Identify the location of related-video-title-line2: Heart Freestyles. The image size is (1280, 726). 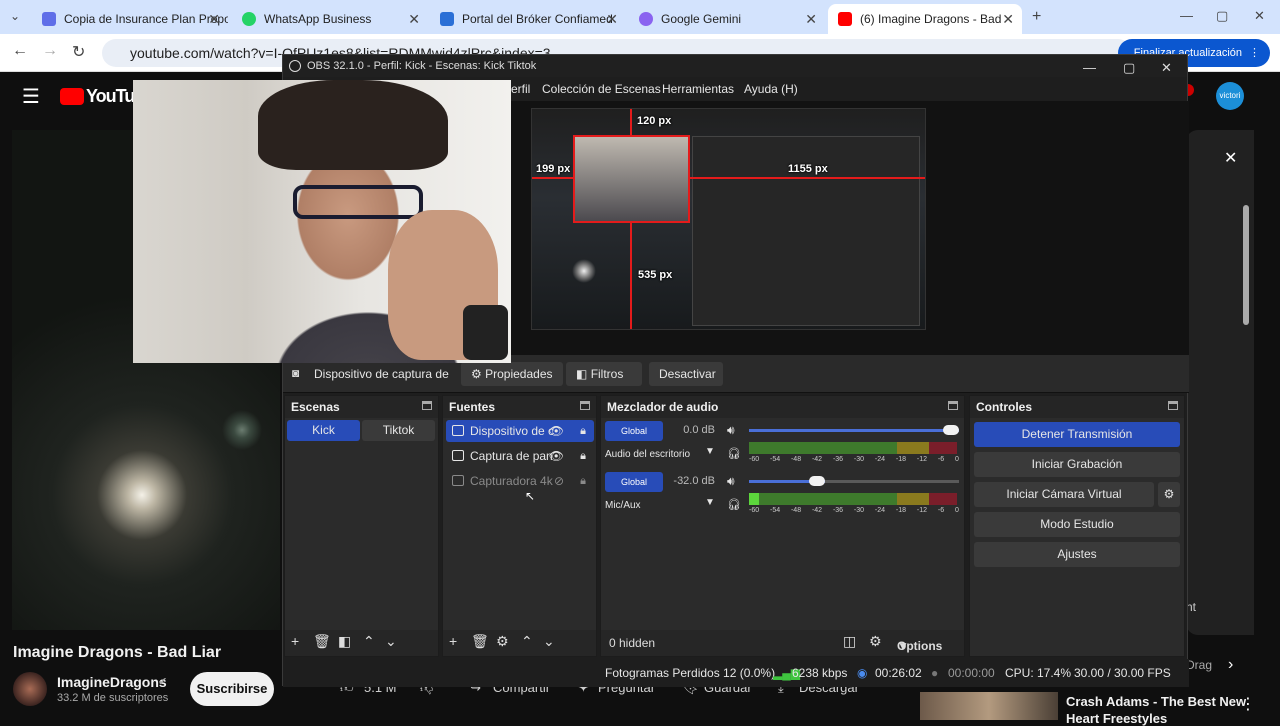
(1116, 718).